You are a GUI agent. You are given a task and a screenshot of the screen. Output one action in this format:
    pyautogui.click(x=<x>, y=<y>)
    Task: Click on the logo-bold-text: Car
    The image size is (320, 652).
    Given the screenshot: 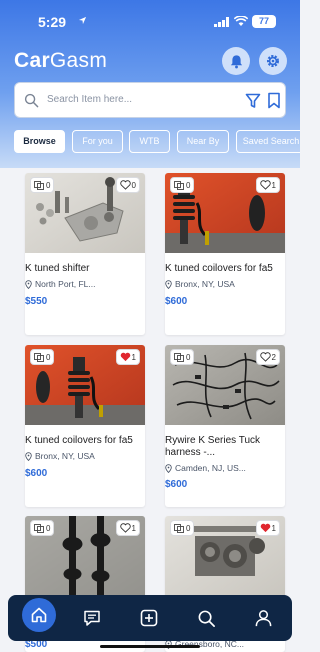 What is the action you would take?
    pyautogui.click(x=32, y=60)
    